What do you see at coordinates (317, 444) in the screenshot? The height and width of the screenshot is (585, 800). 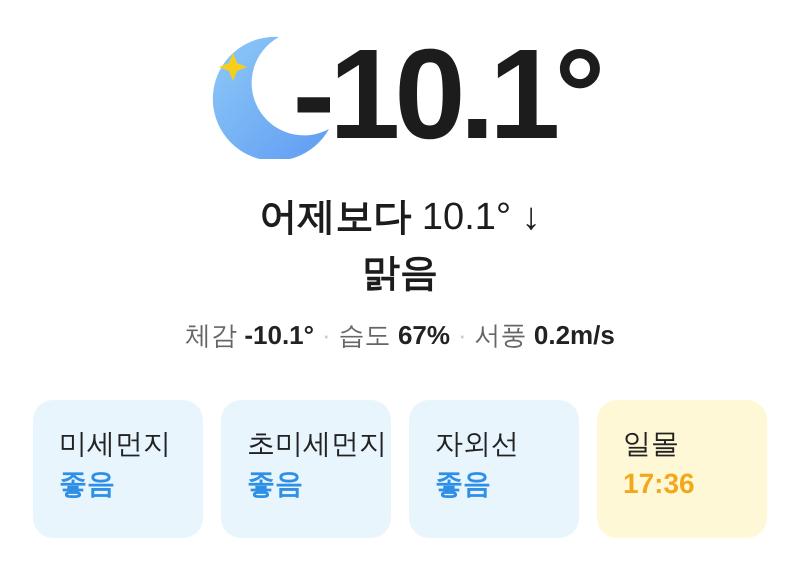 I see `card-title: 초미세먼지` at bounding box center [317, 444].